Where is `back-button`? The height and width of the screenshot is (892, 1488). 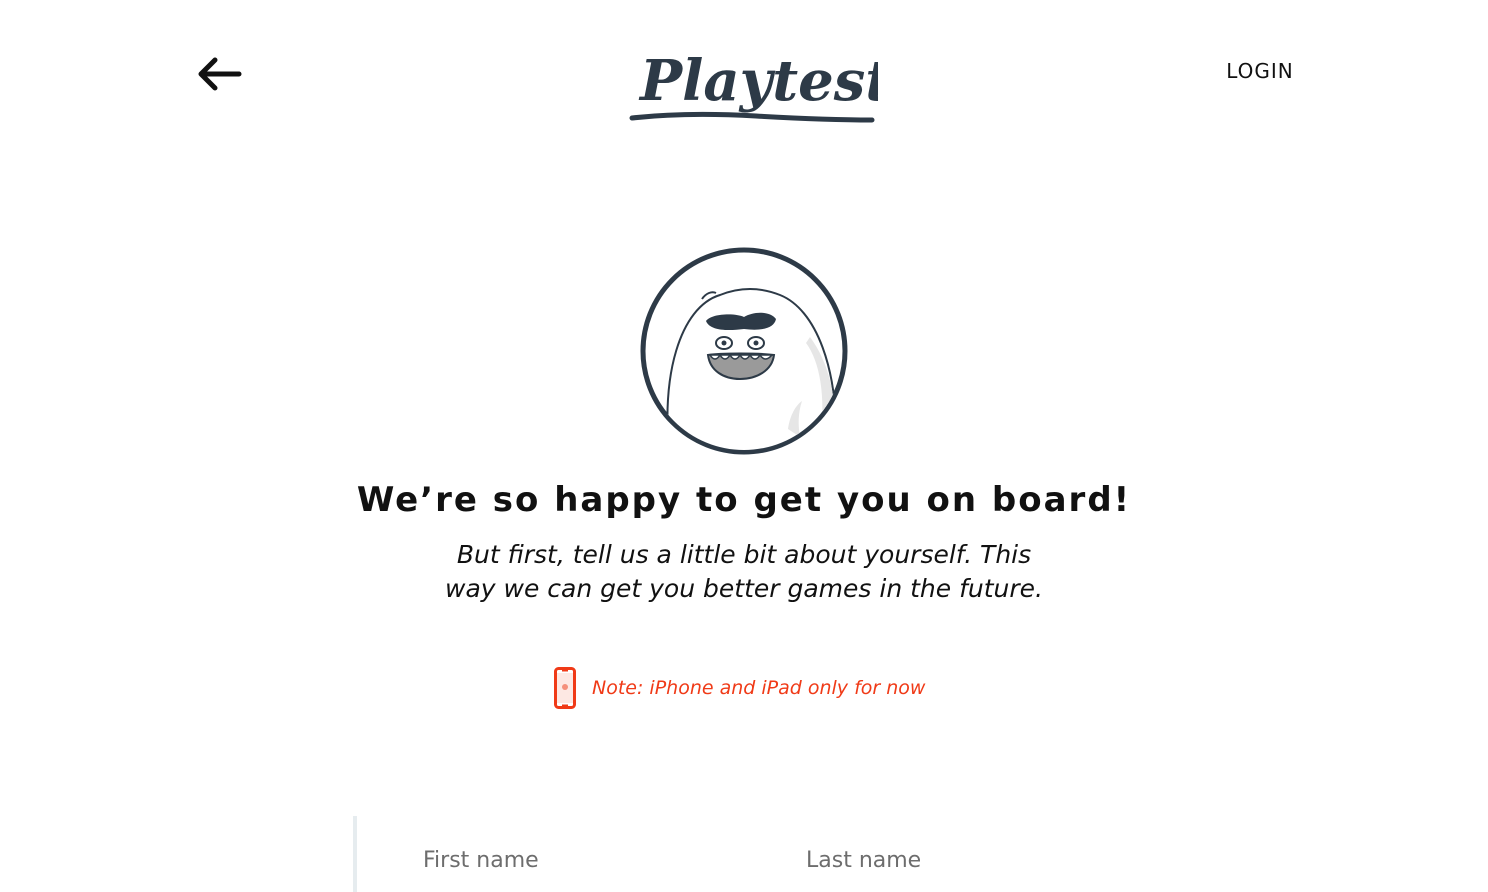
back-button is located at coordinates (218, 72).